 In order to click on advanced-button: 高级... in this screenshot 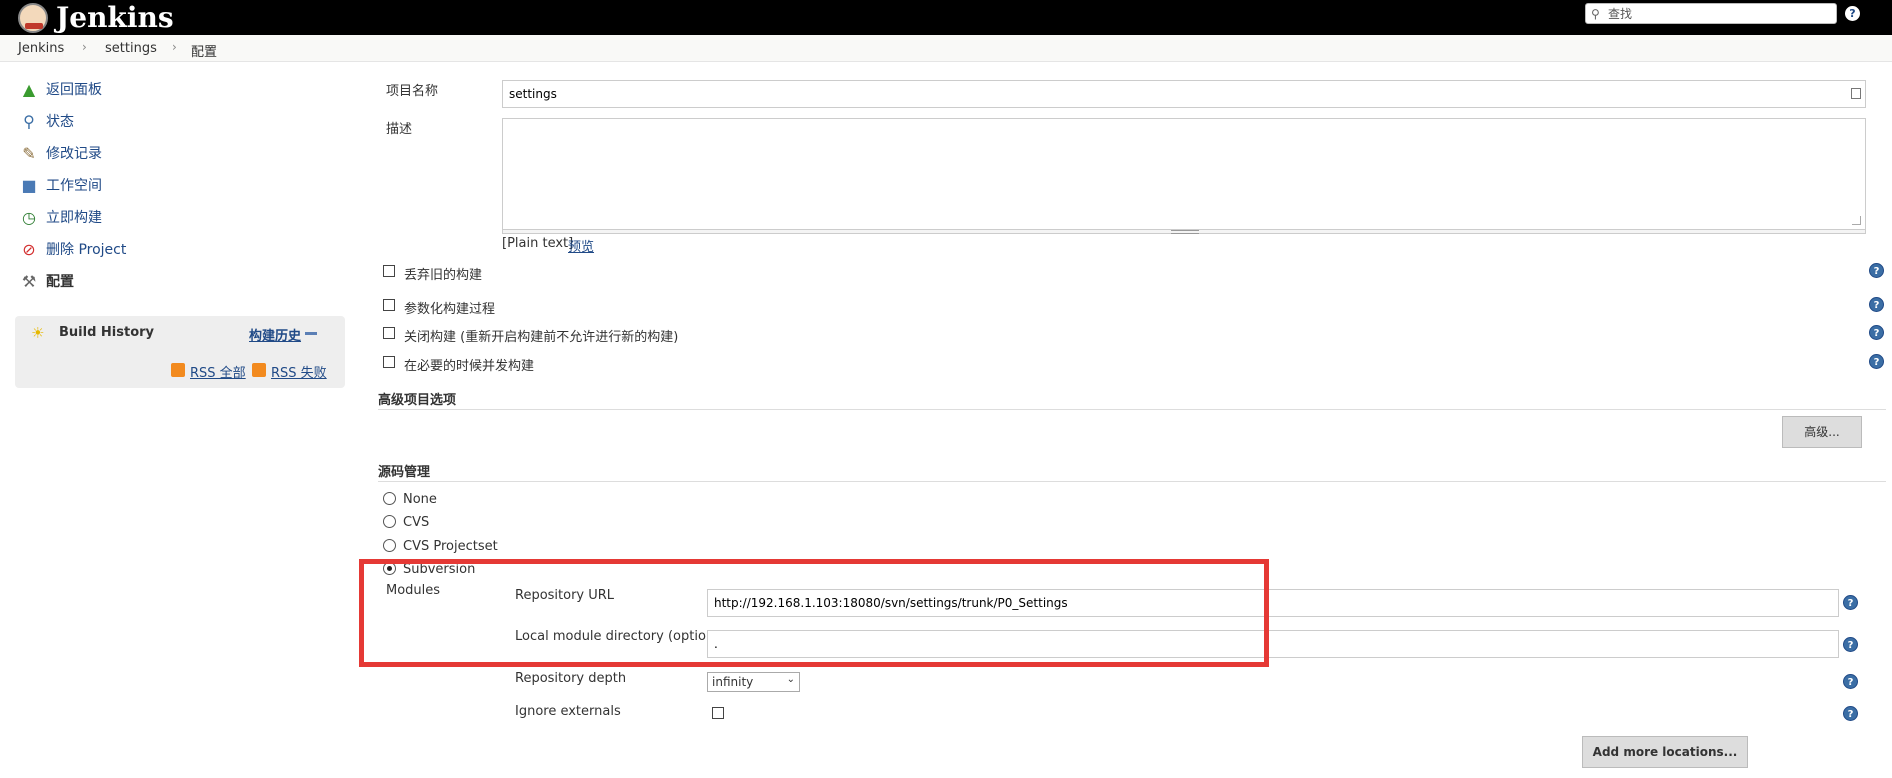, I will do `click(1822, 432)`.